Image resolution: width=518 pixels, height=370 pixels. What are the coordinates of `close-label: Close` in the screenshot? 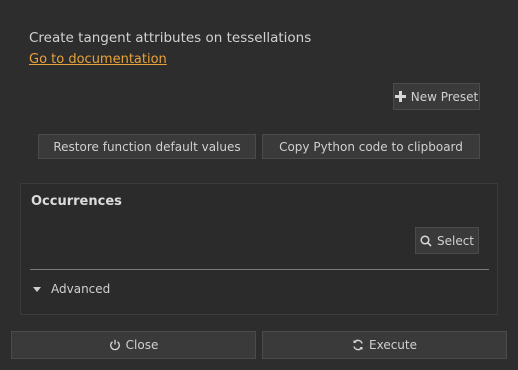 It's located at (142, 345).